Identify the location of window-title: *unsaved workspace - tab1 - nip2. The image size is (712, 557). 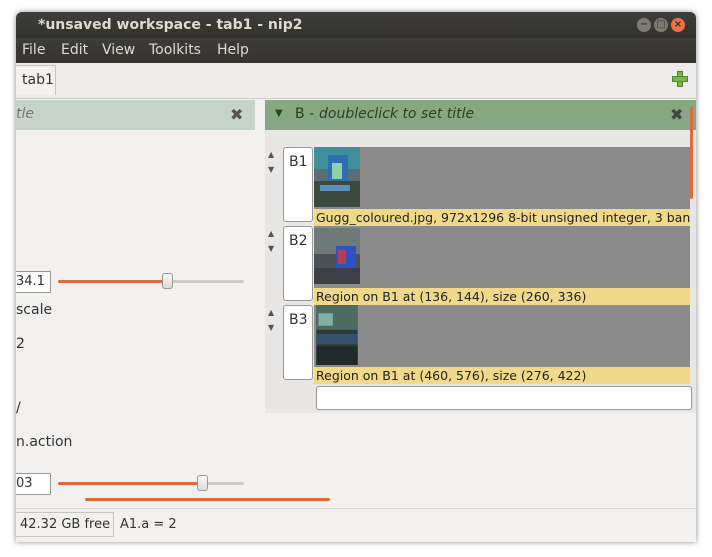
(170, 25).